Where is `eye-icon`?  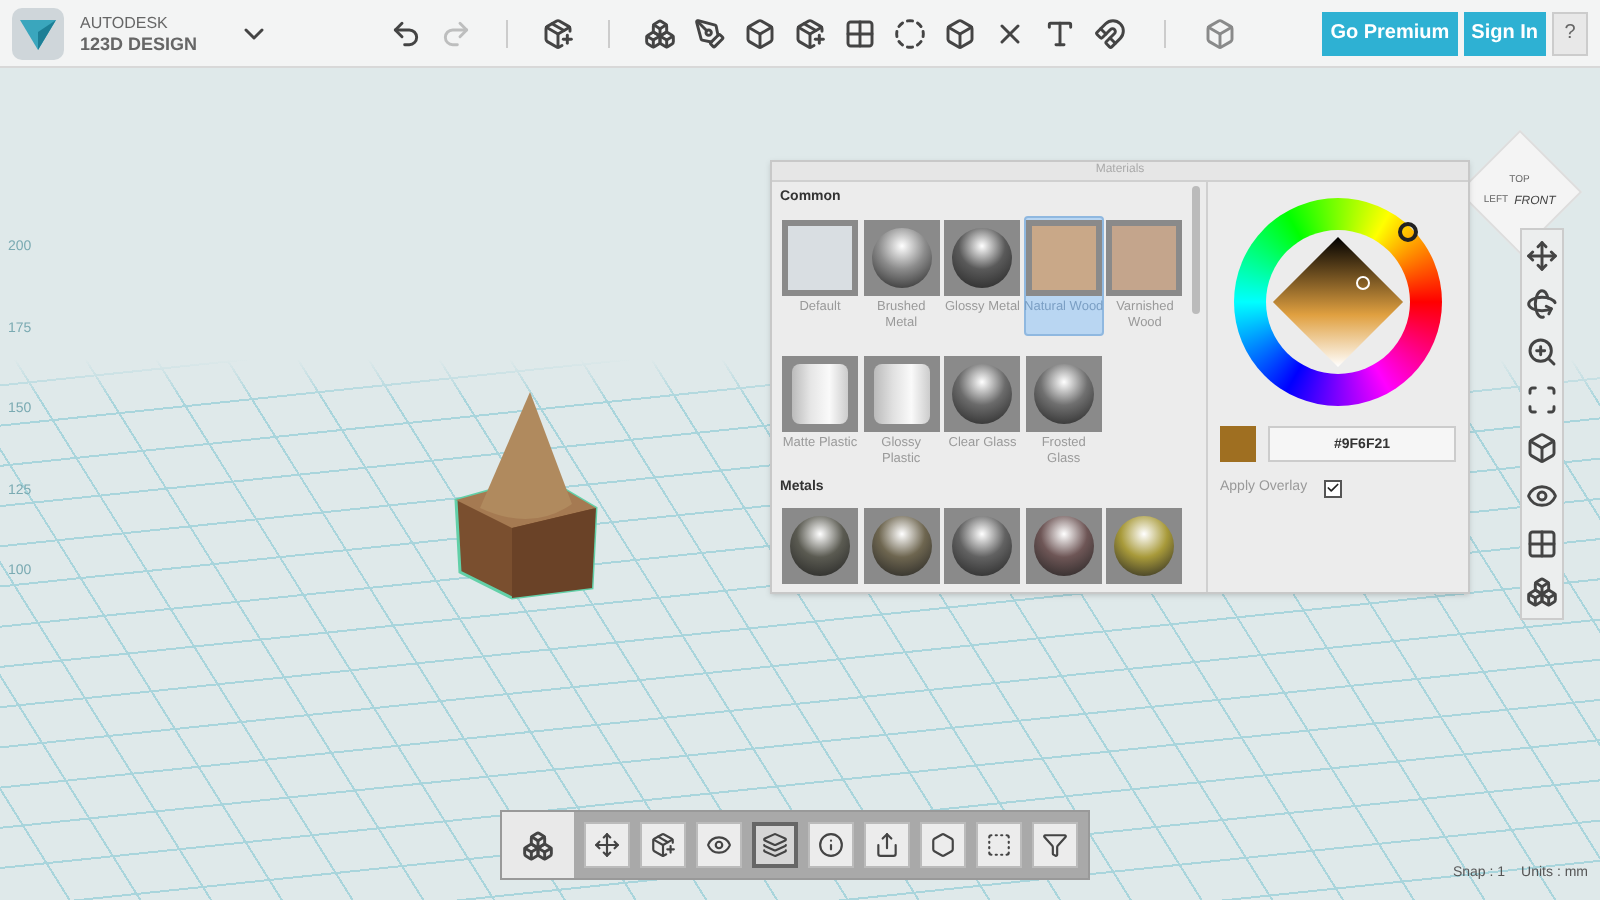
eye-icon is located at coordinates (719, 845).